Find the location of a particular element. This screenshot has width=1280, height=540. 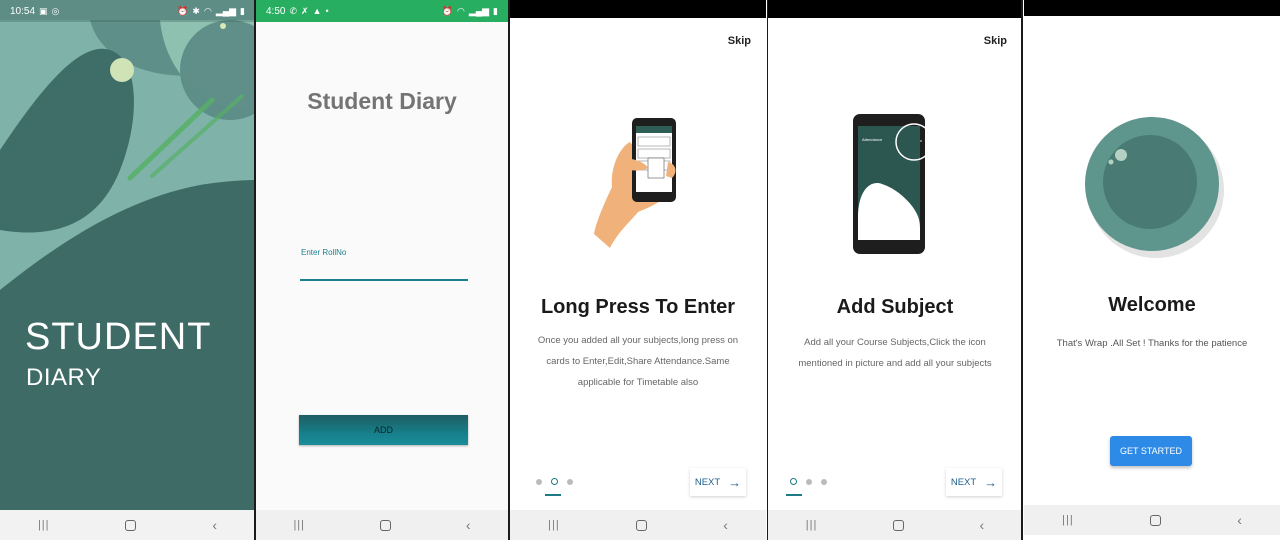

rollno-input is located at coordinates (384, 268).